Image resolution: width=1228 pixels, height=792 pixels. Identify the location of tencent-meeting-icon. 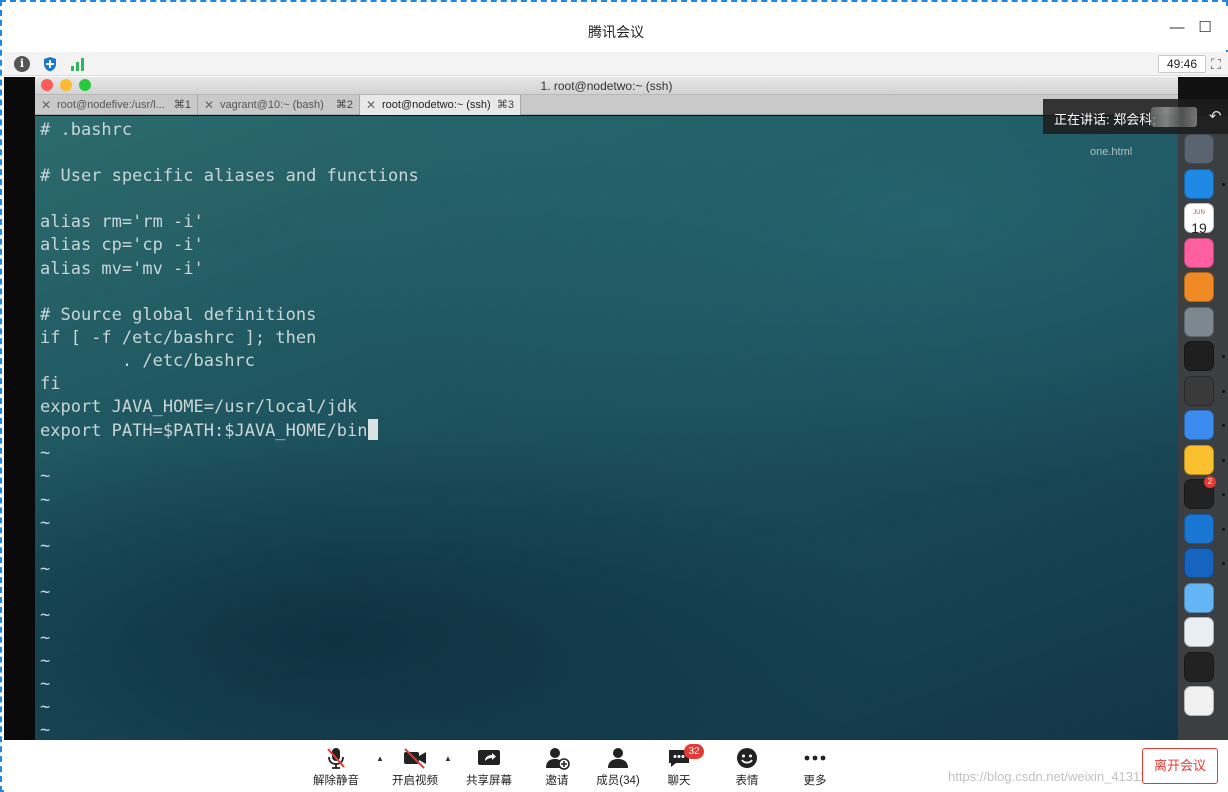
(1199, 528).